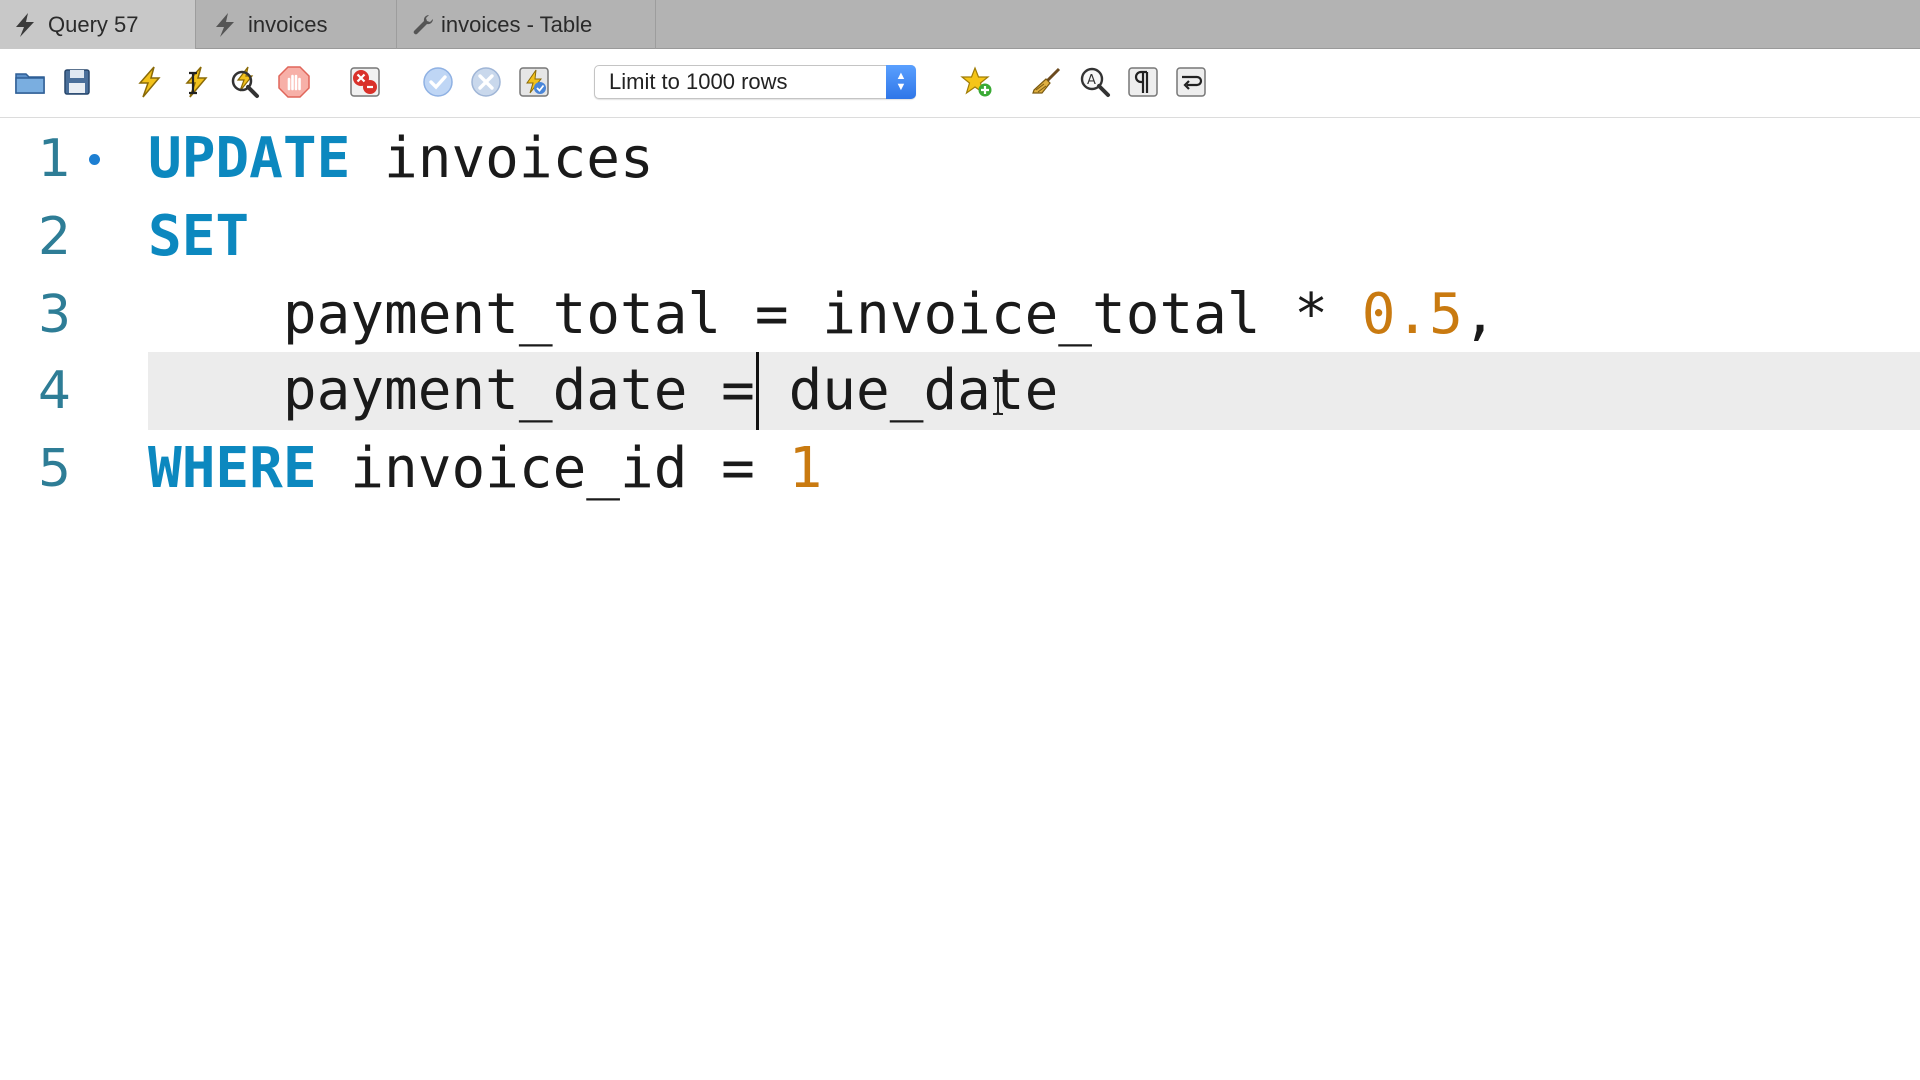 This screenshot has width=1920, height=1080. I want to click on expression-token: payment_total = invoice_total *, so click(755, 314).